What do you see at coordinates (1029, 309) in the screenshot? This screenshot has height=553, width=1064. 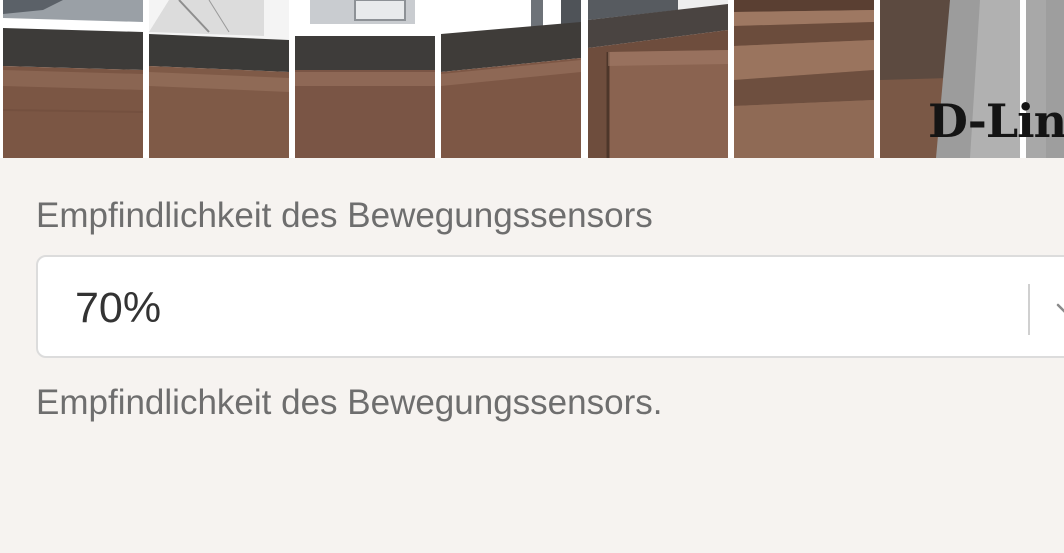 I see `select-divider` at bounding box center [1029, 309].